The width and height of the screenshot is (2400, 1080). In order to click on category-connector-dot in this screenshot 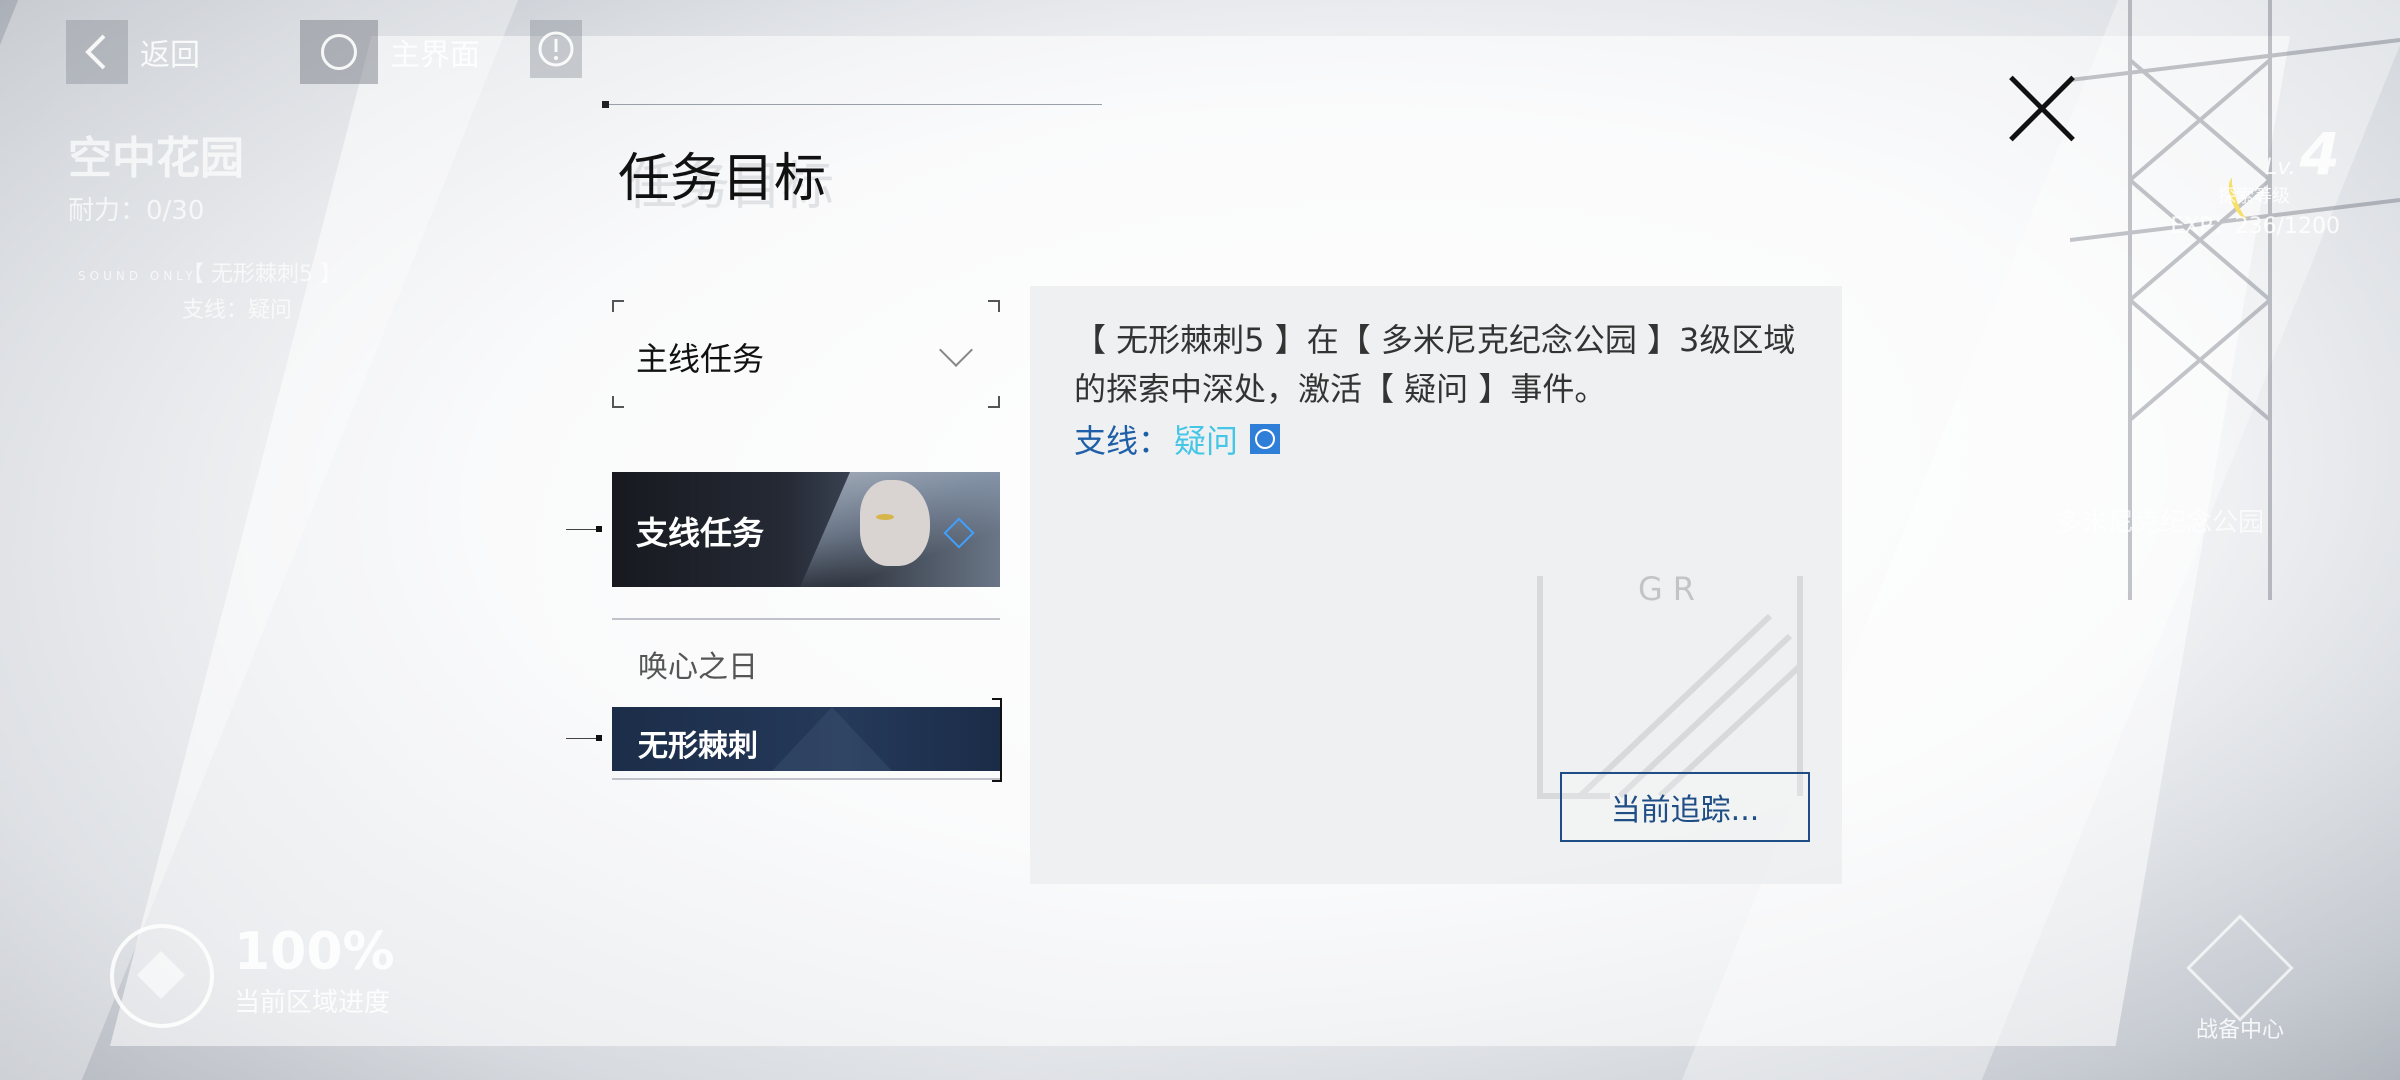, I will do `click(599, 529)`.